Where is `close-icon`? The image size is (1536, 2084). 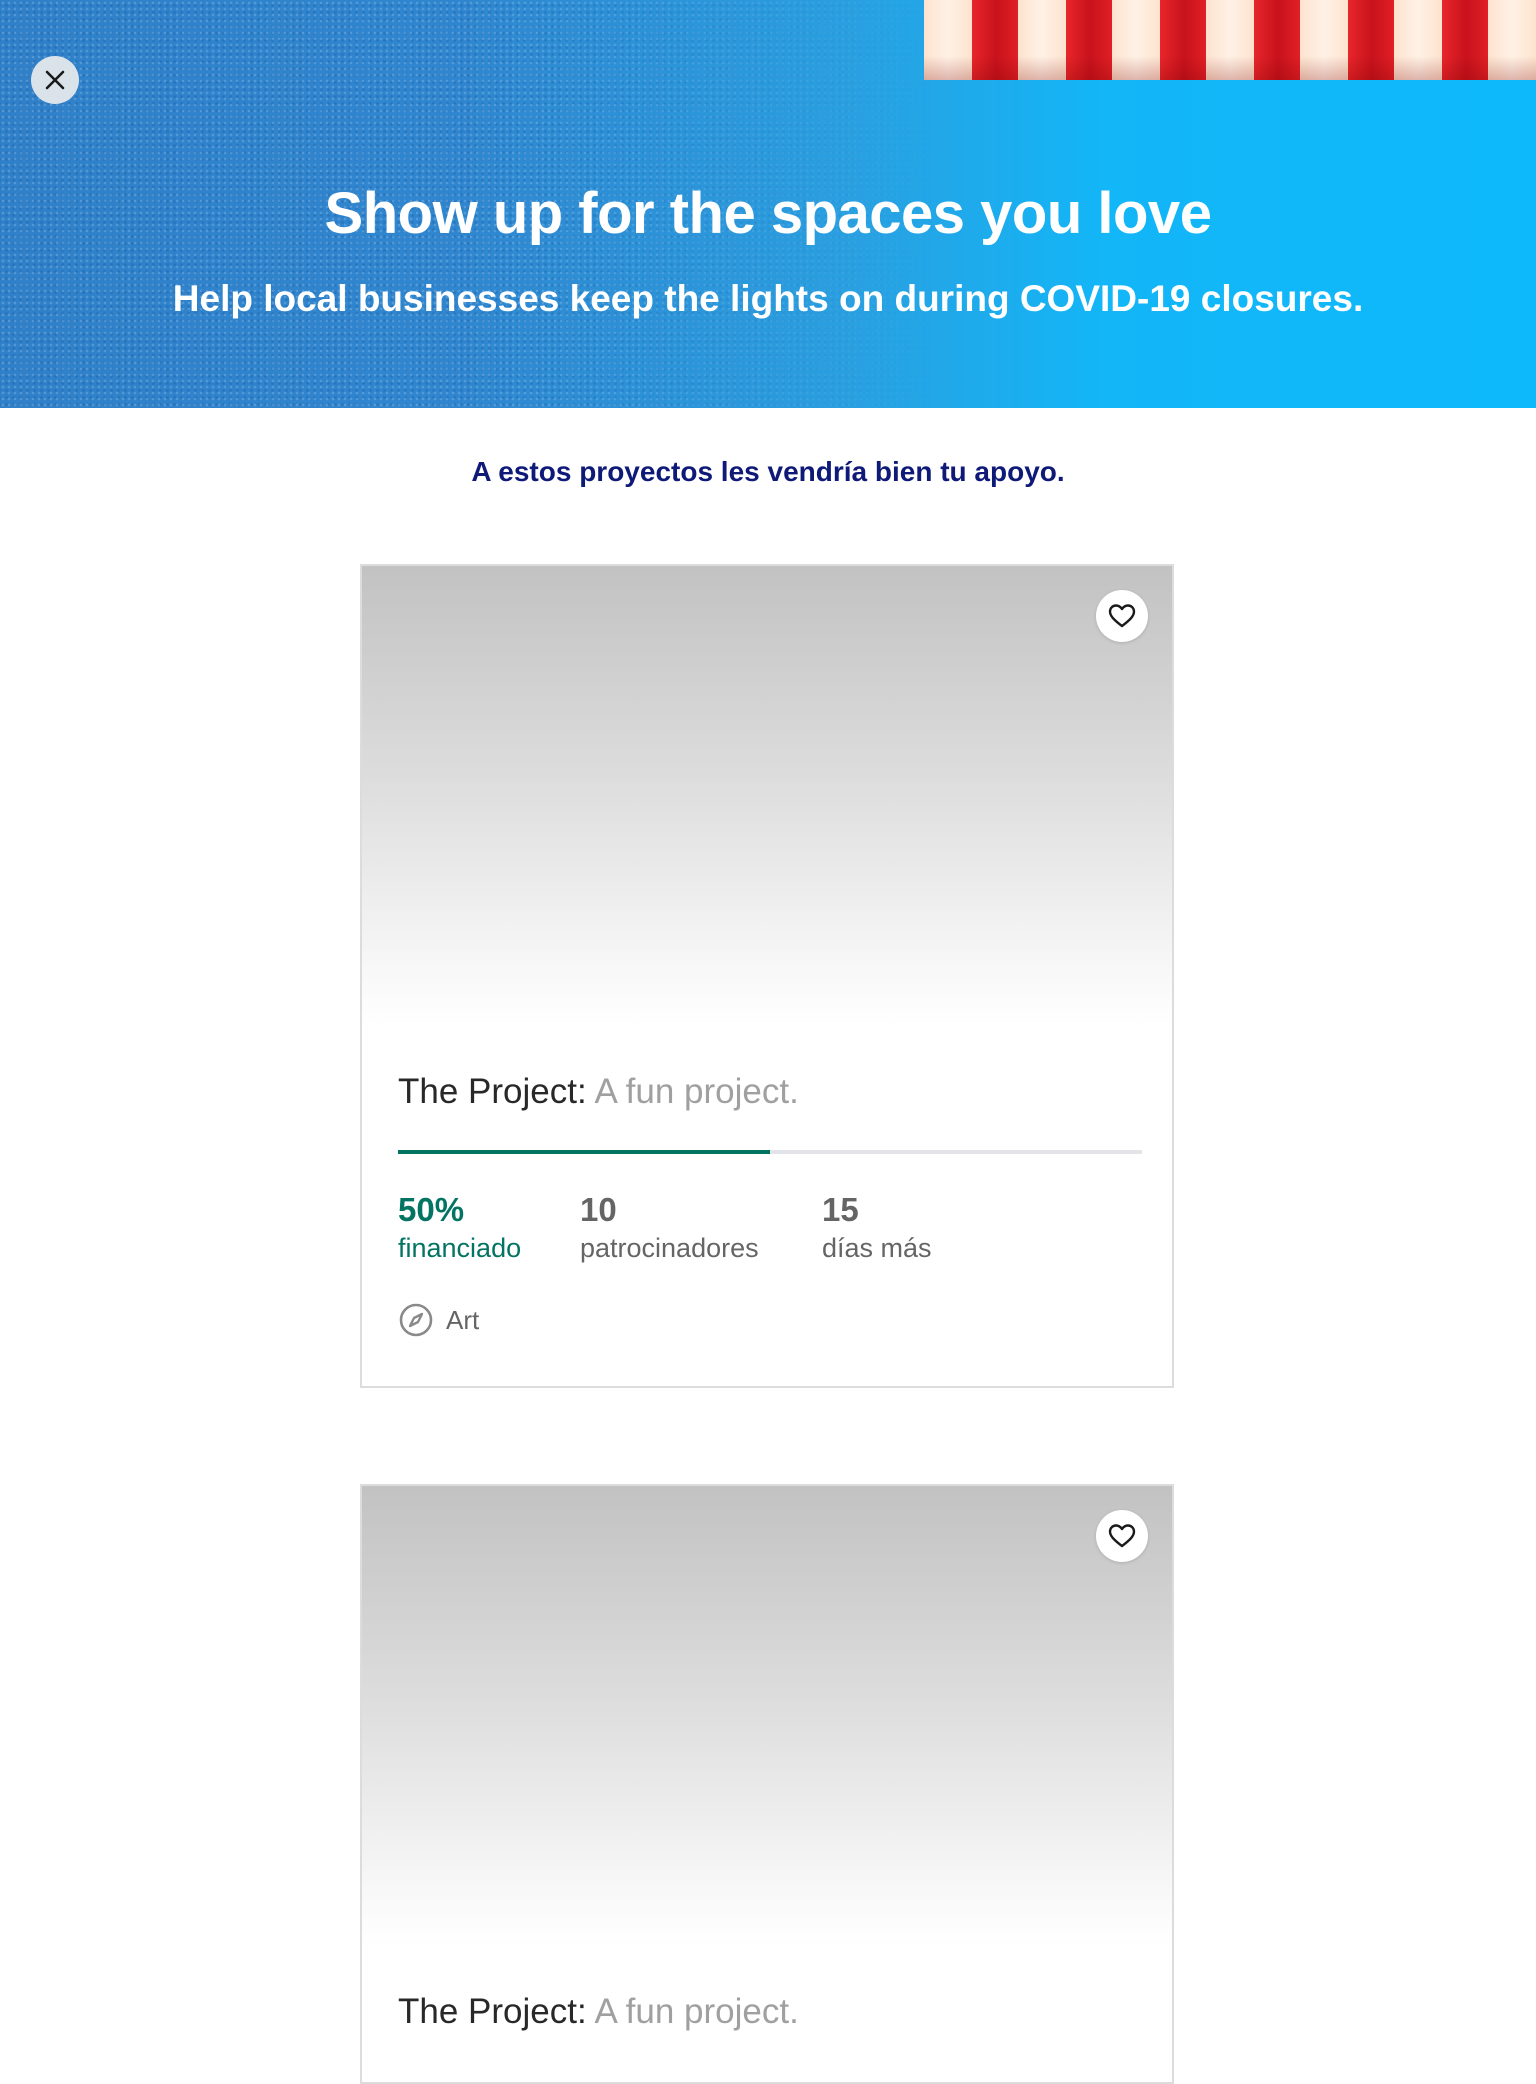
close-icon is located at coordinates (55, 80).